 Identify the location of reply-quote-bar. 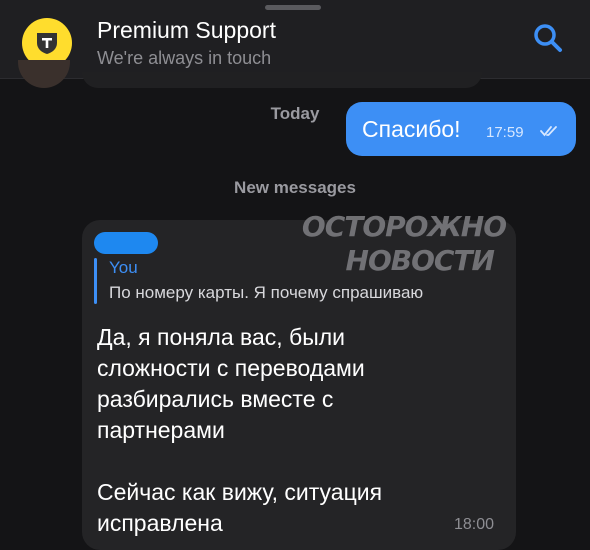
(95, 281).